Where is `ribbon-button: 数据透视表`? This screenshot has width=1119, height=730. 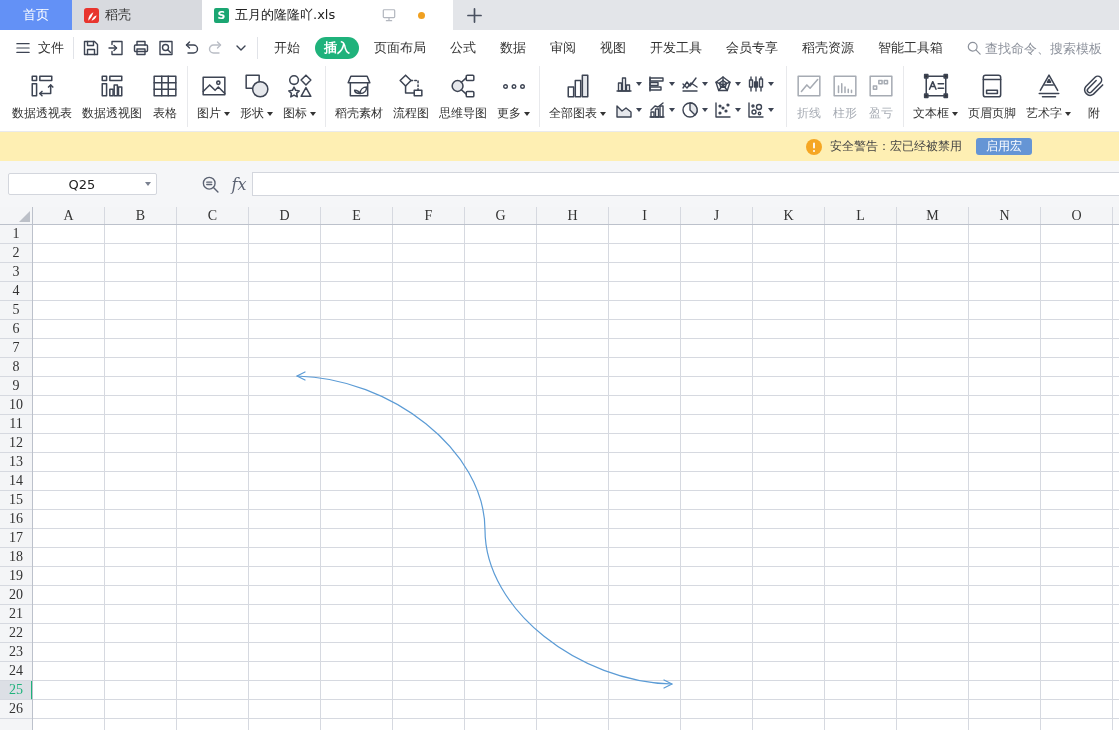 ribbon-button: 数据透视表 is located at coordinates (42, 97).